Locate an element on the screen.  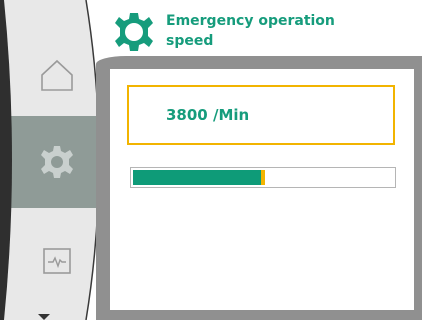
title-line-1: Emergency operation is located at coordinates (250, 21).